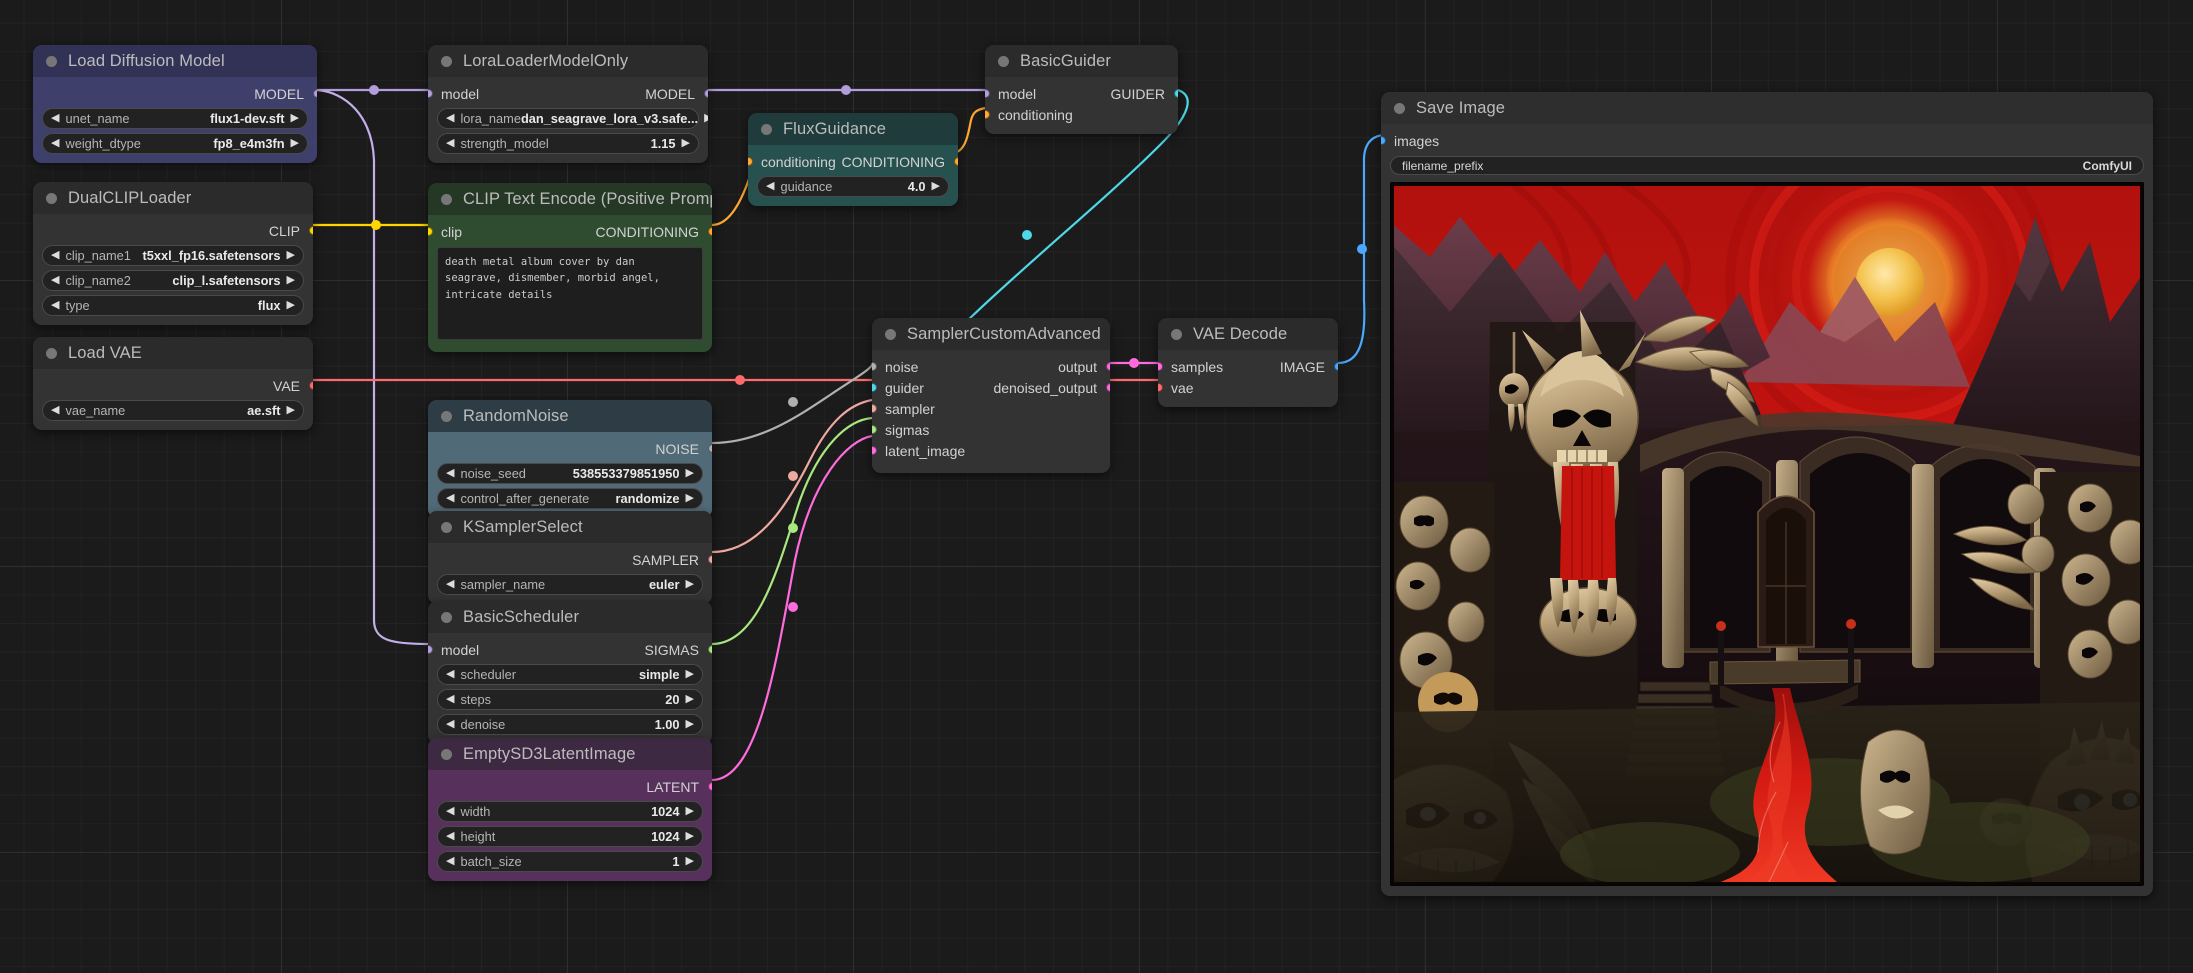  Describe the element at coordinates (570, 527) in the screenshot. I see `node-title-bar: KSamplerSelect` at that location.